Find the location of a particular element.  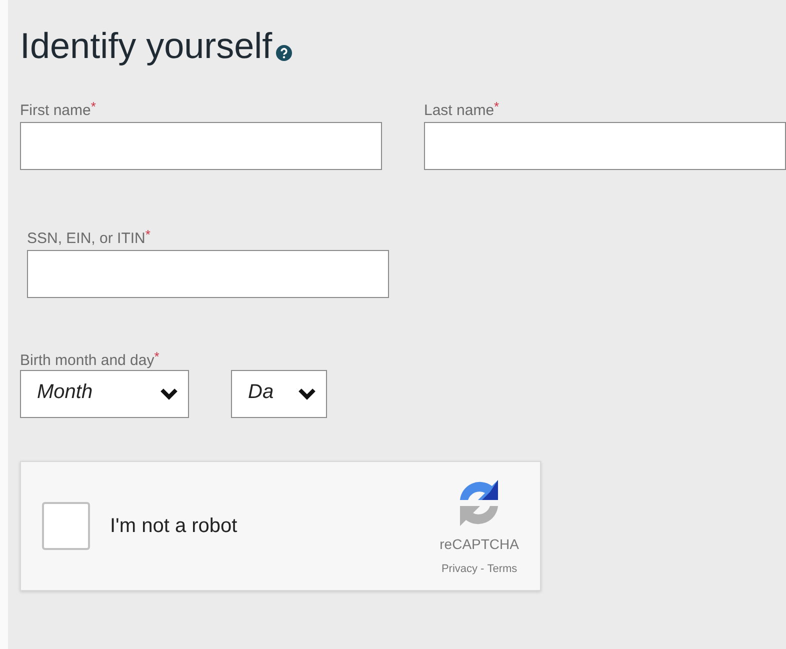

field-label: SSN, EIN, or ITIN is located at coordinates (86, 239).